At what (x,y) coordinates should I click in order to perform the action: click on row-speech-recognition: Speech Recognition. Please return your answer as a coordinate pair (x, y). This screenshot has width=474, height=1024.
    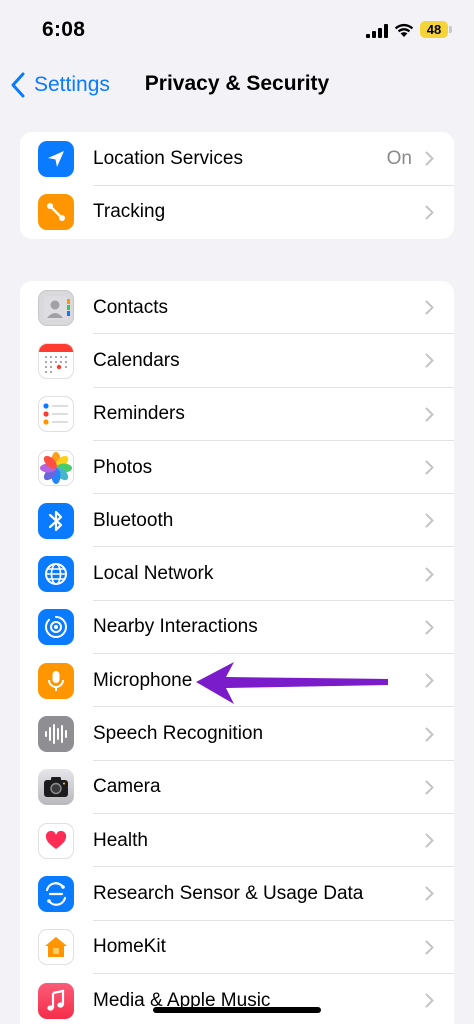
    Looking at the image, I should click on (237, 734).